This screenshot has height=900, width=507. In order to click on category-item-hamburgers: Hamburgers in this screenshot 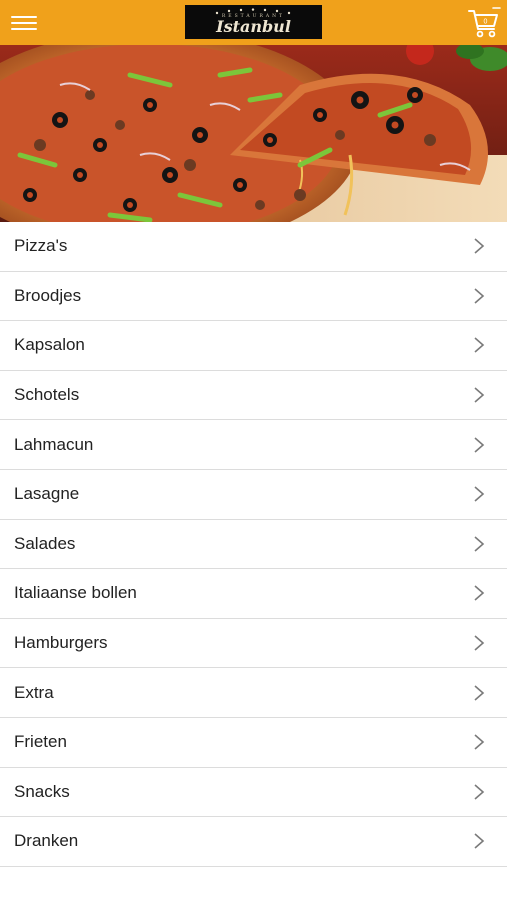, I will do `click(253, 643)`.